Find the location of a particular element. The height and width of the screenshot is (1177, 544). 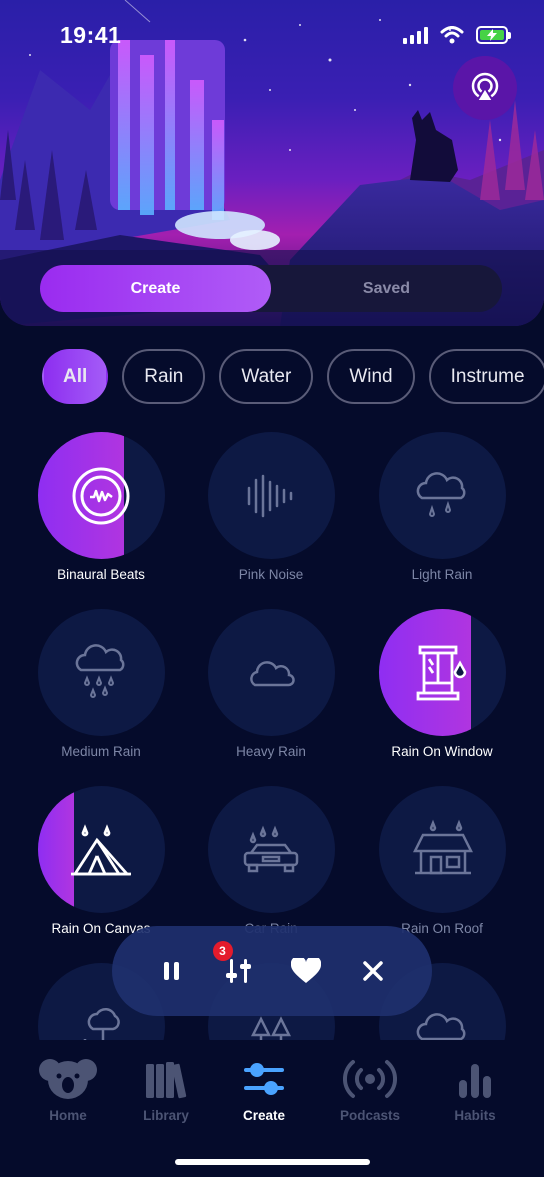

mixer-count-badge: 3 is located at coordinates (222, 951).